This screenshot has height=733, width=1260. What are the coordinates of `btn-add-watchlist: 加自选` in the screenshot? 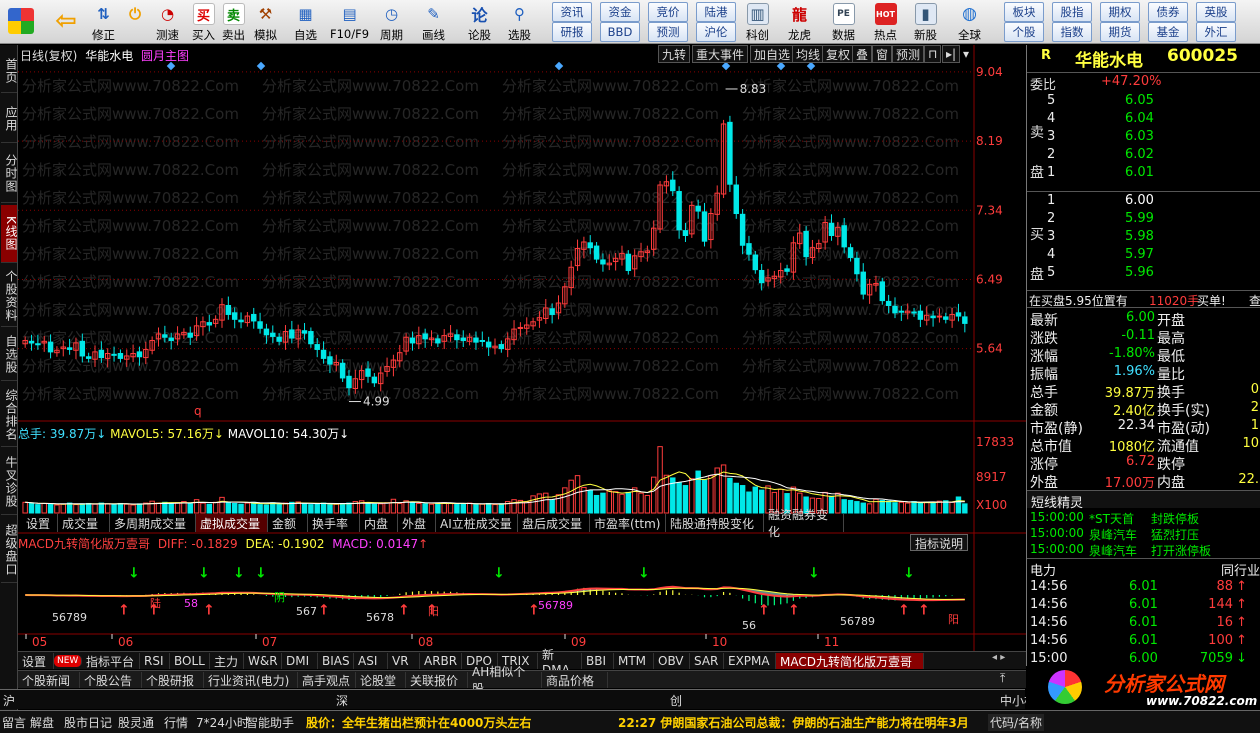 It's located at (772, 54).